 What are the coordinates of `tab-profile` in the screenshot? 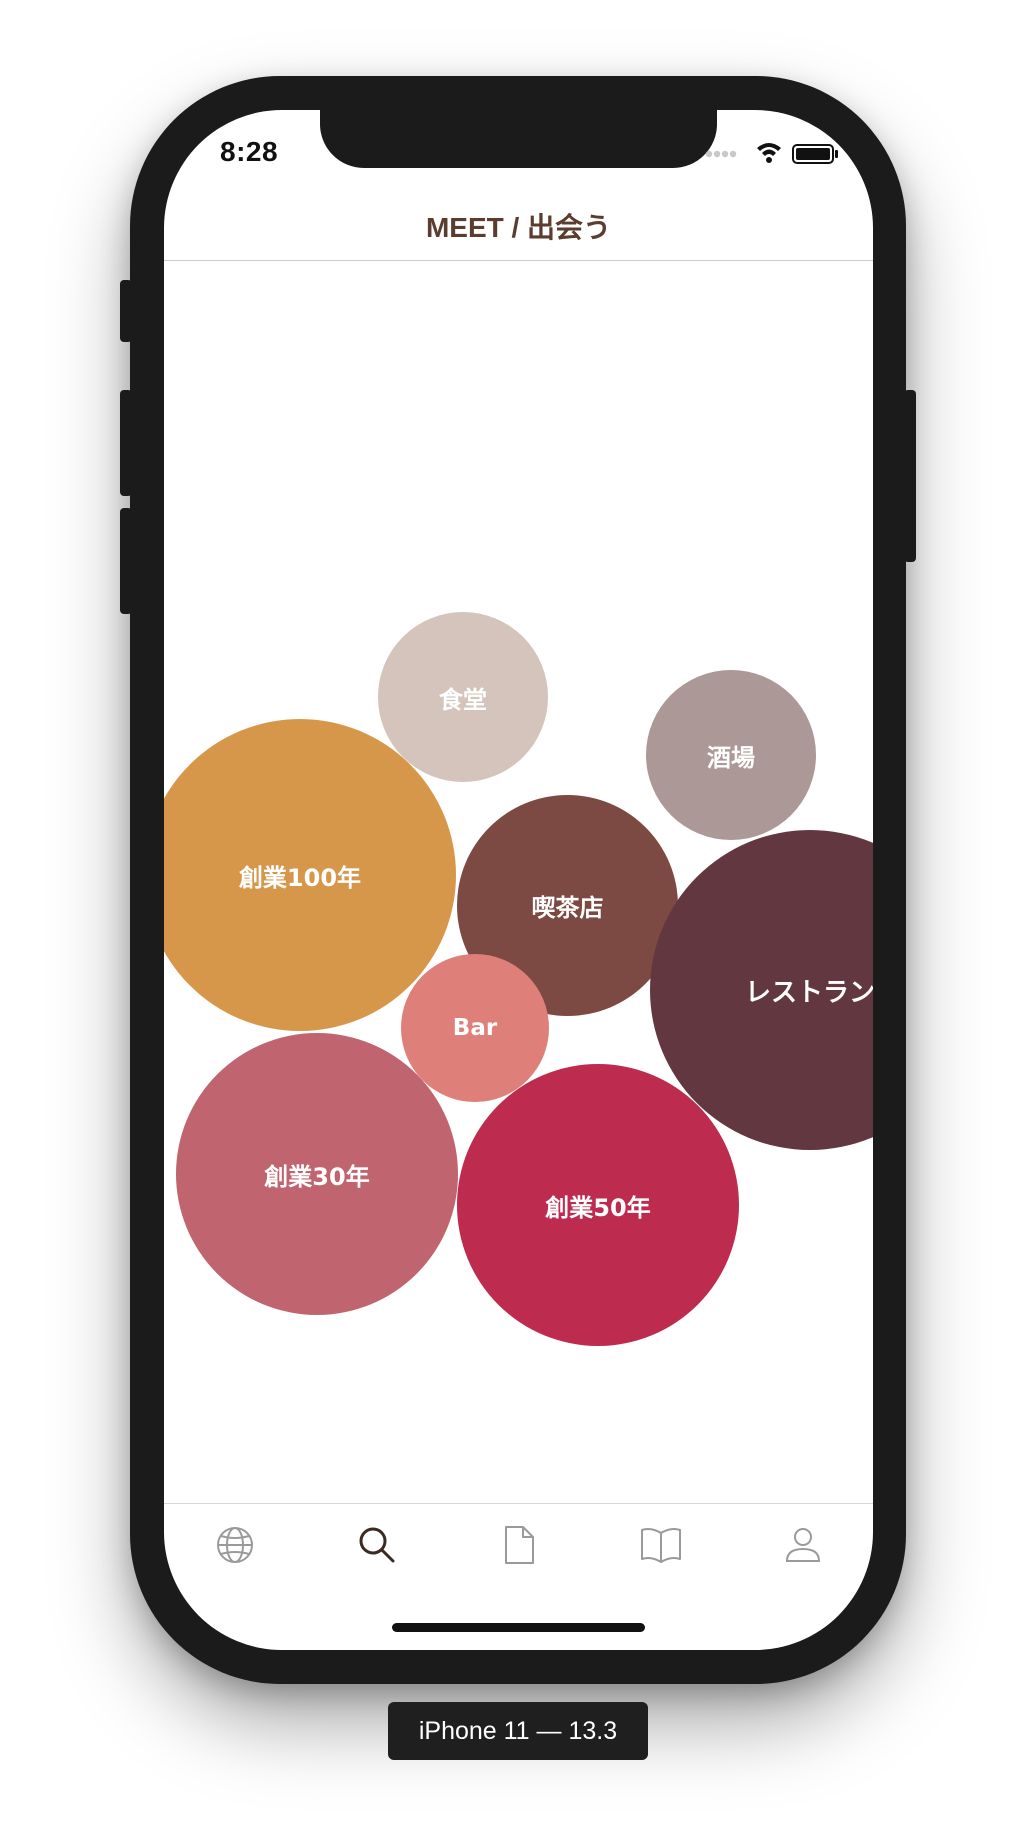 It's located at (803, 1545).